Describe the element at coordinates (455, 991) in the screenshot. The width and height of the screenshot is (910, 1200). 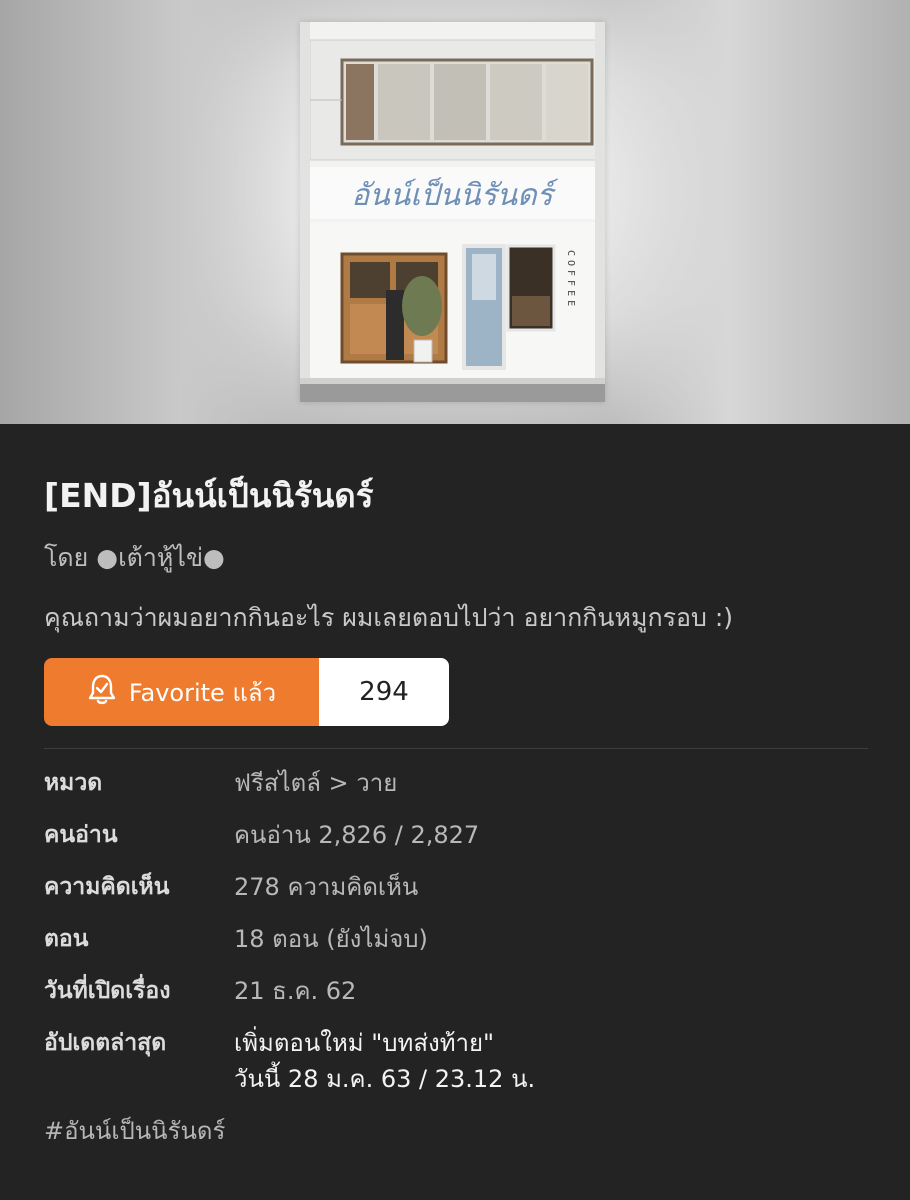
I see `info-row-opened: วันที่เปิดเรื่อง 21 ธ.ค. 62` at that location.